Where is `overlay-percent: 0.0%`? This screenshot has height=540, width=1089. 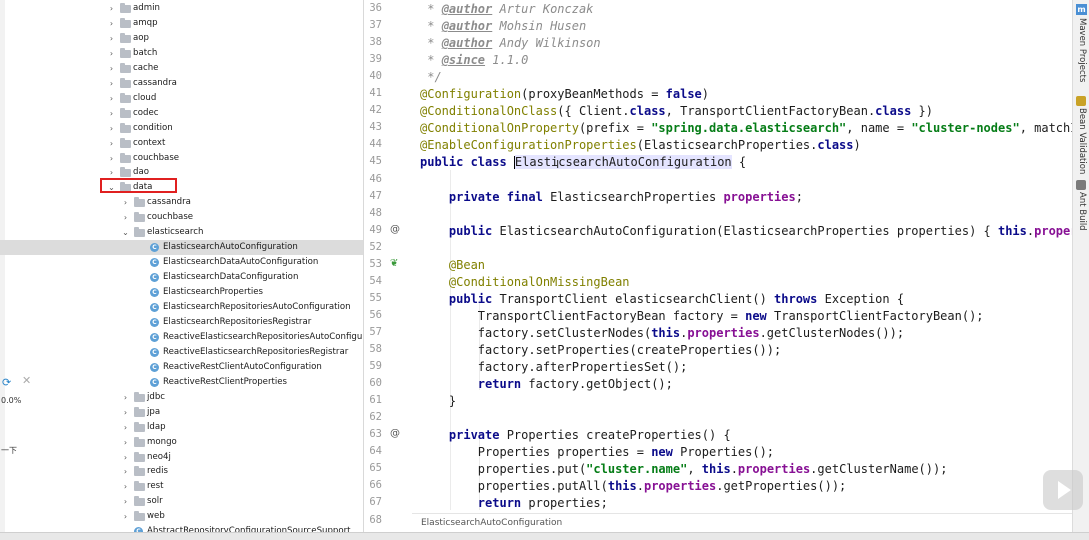
overlay-percent: 0.0% is located at coordinates (11, 400).